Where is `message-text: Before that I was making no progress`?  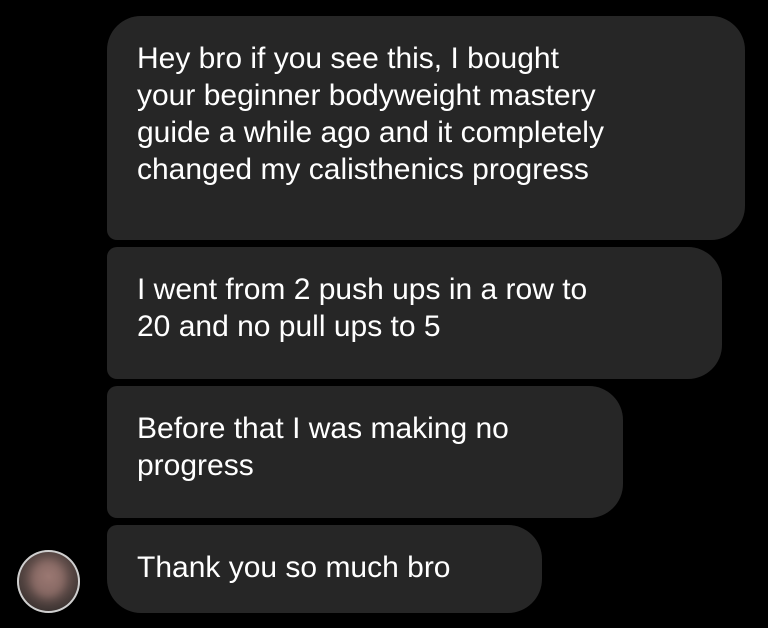 message-text: Before that I was making no progress is located at coordinates (323, 447).